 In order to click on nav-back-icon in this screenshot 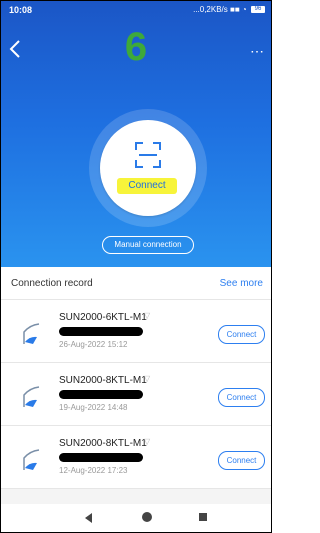, I will do `click(88, 518)`.